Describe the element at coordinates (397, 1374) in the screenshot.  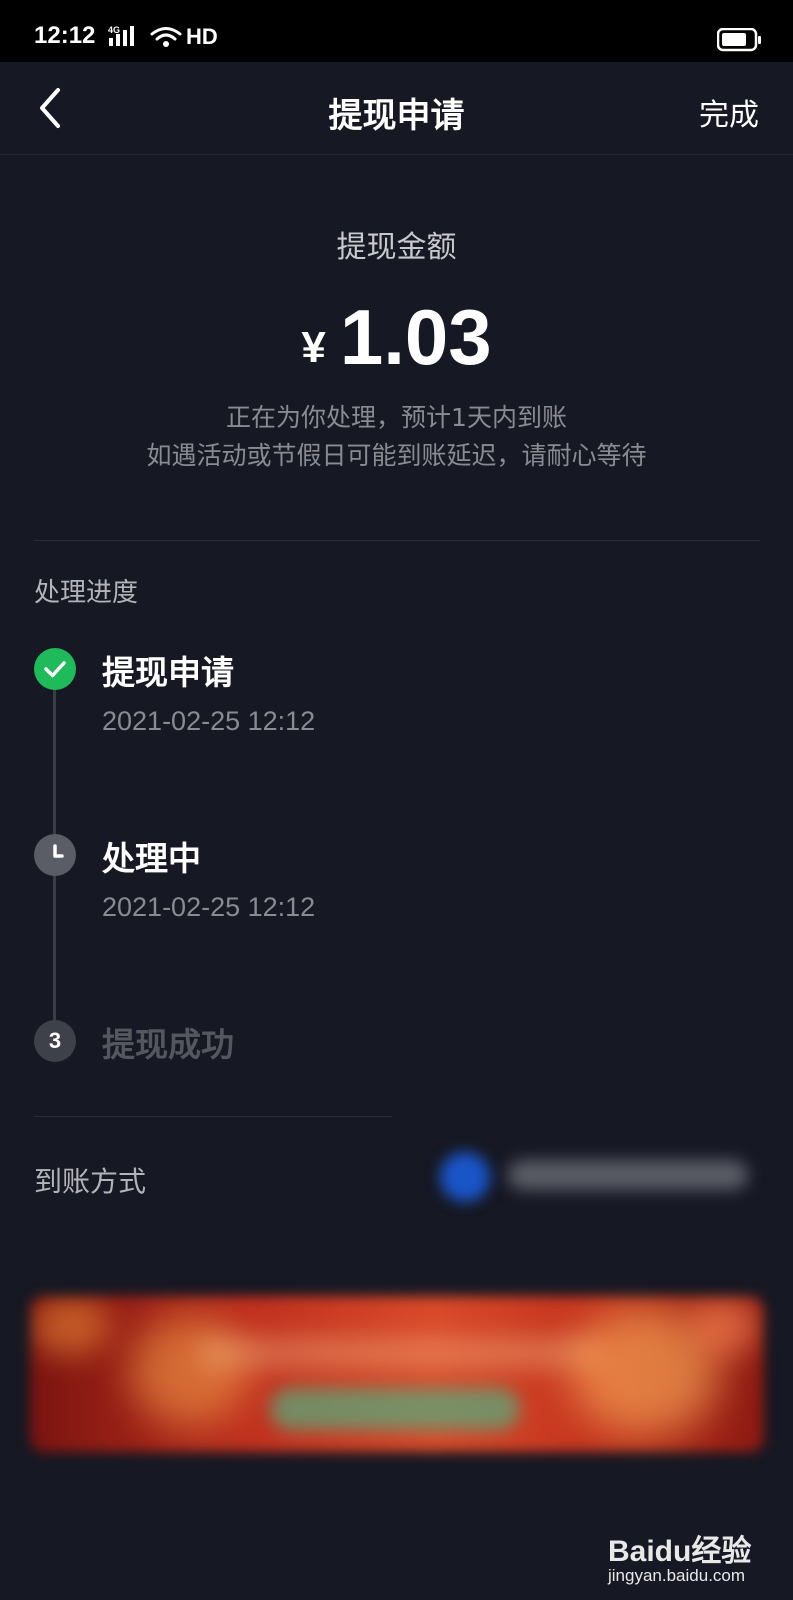
I see `promo-banner` at that location.